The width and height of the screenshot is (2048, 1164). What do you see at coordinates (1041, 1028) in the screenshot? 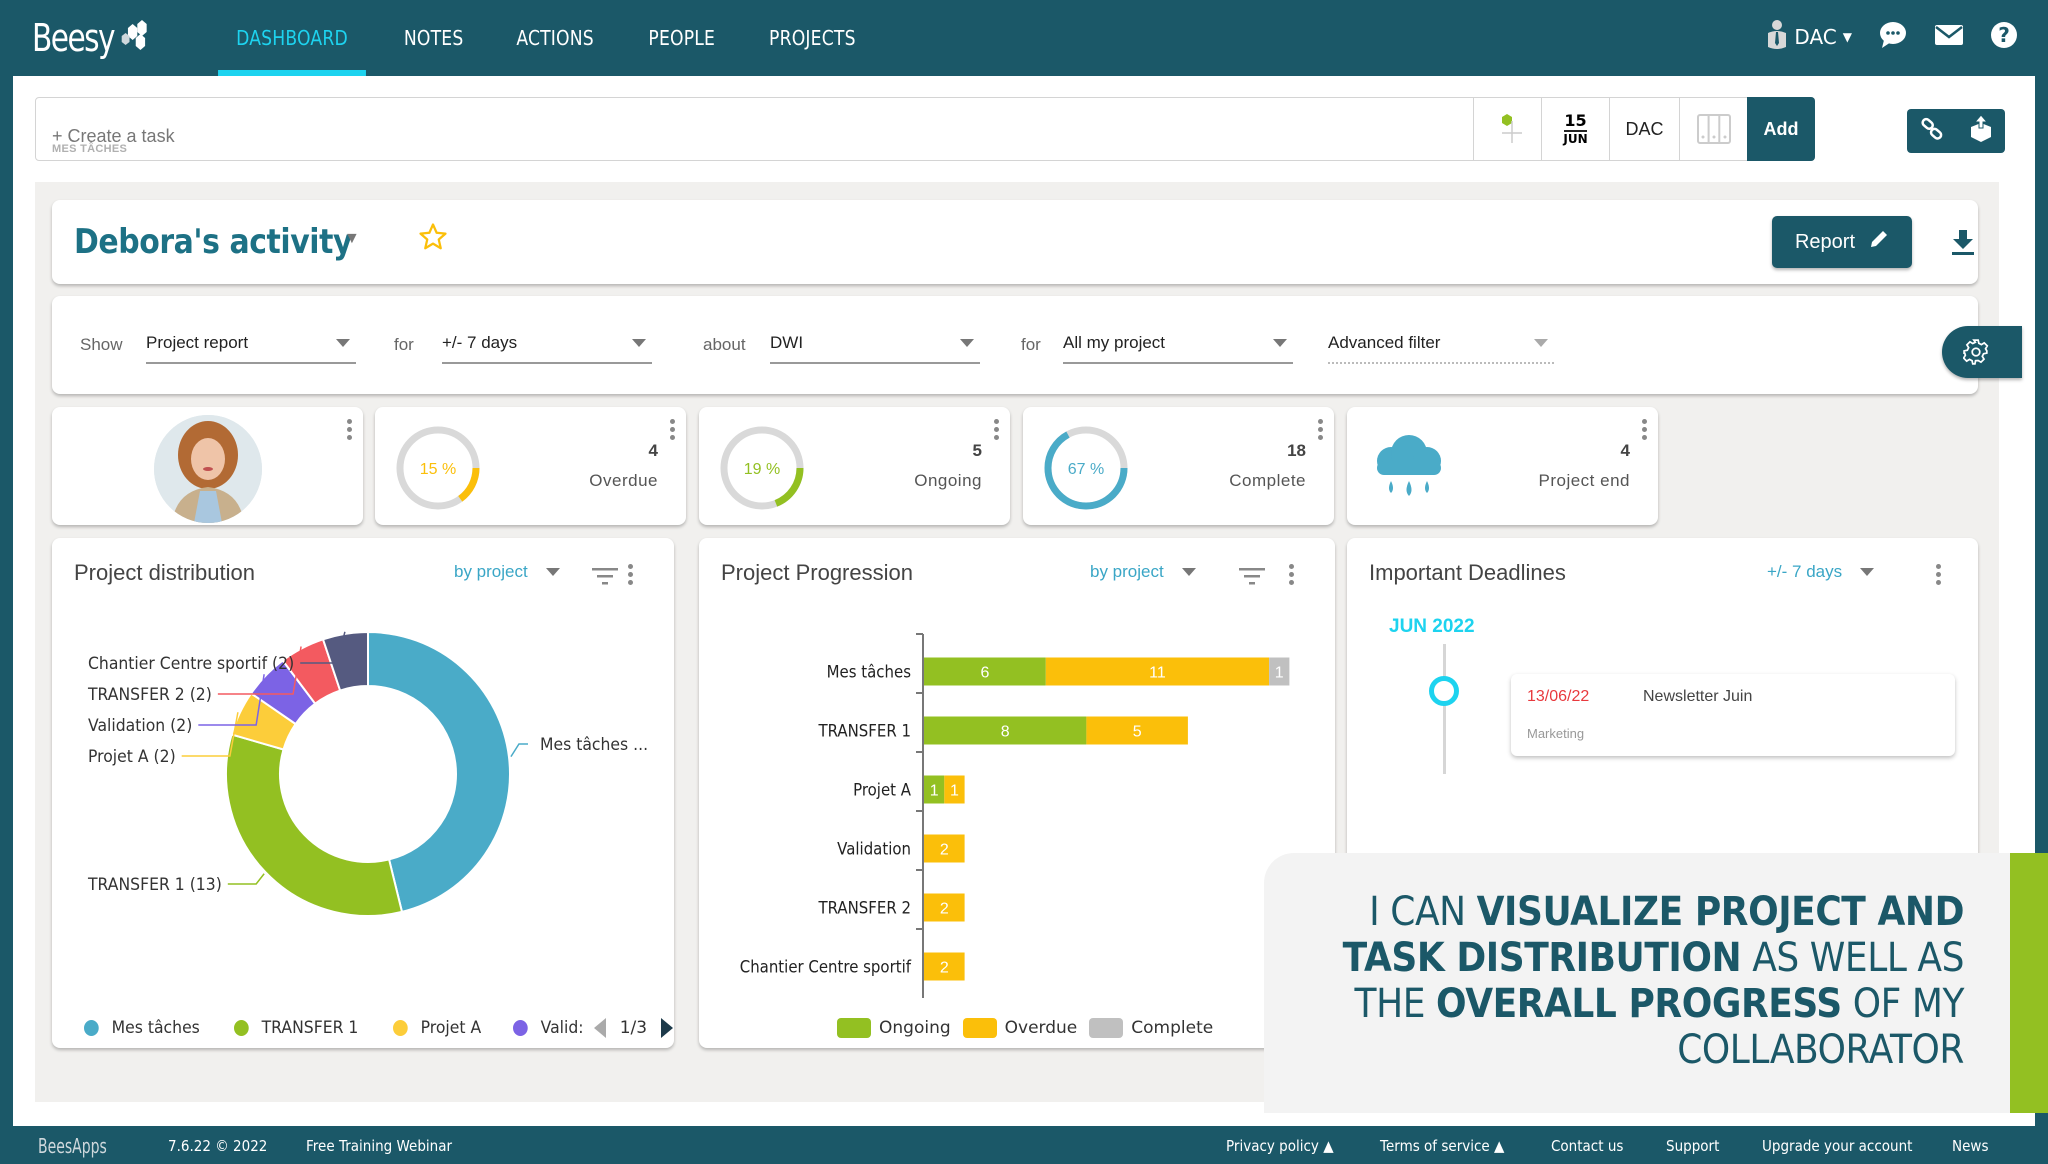
I see `legend-label: Overdue` at bounding box center [1041, 1028].